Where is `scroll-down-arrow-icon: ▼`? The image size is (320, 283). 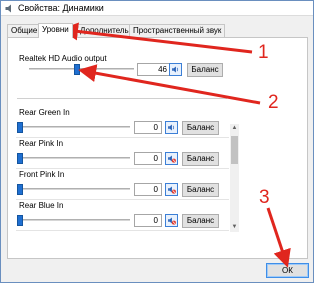 scroll-down-arrow-icon: ▼ is located at coordinates (234, 227).